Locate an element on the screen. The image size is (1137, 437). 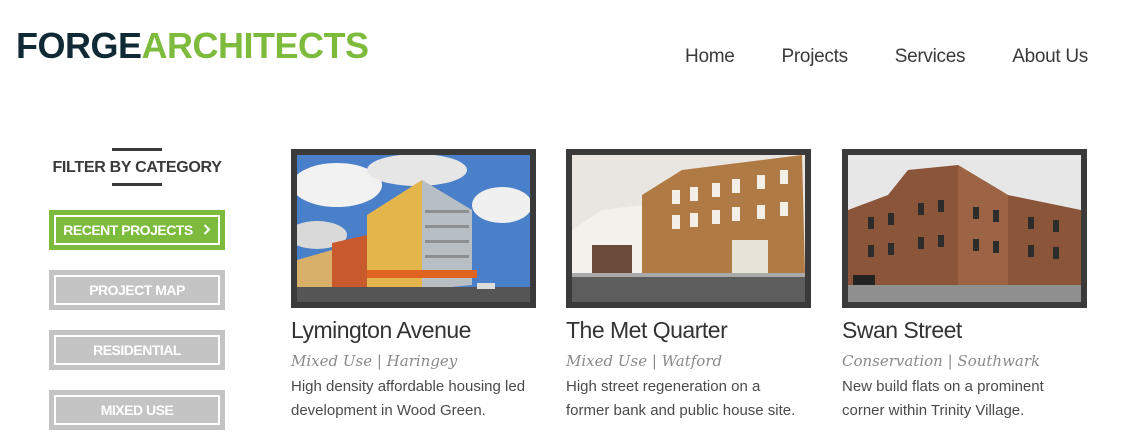
button-label: RESIDENTIAL is located at coordinates (137, 350).